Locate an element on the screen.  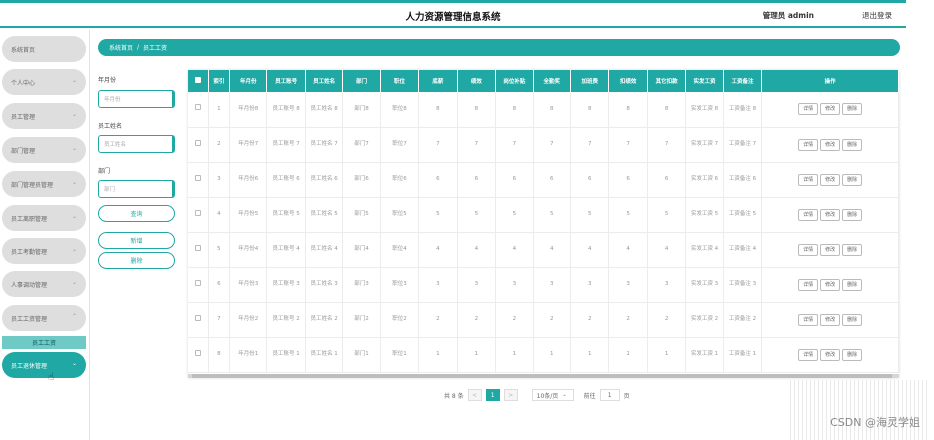
cell-base: 6 is located at coordinates (438, 180).